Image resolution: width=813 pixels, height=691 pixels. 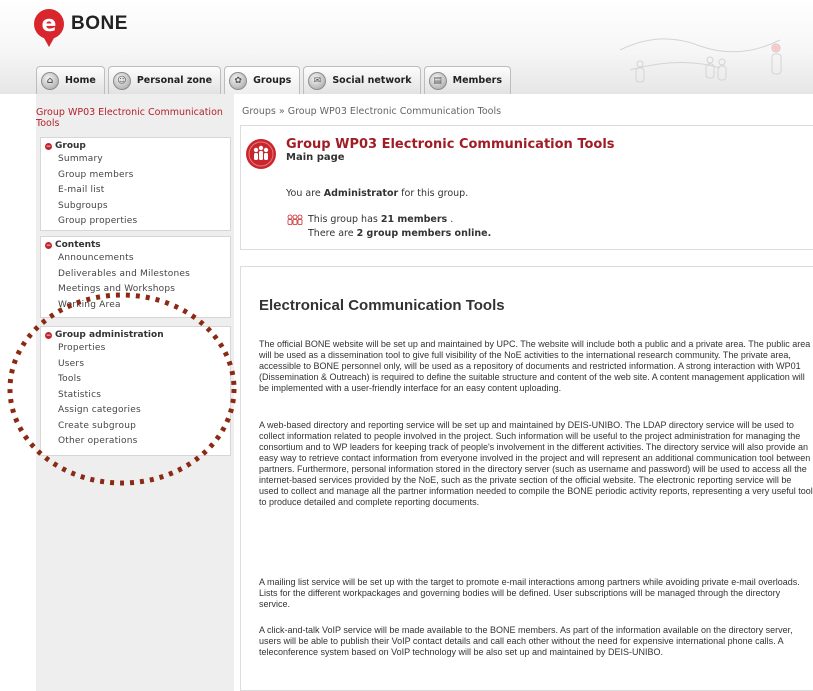 I want to click on sidebar-item-announcements: Announcements, so click(x=135, y=259).